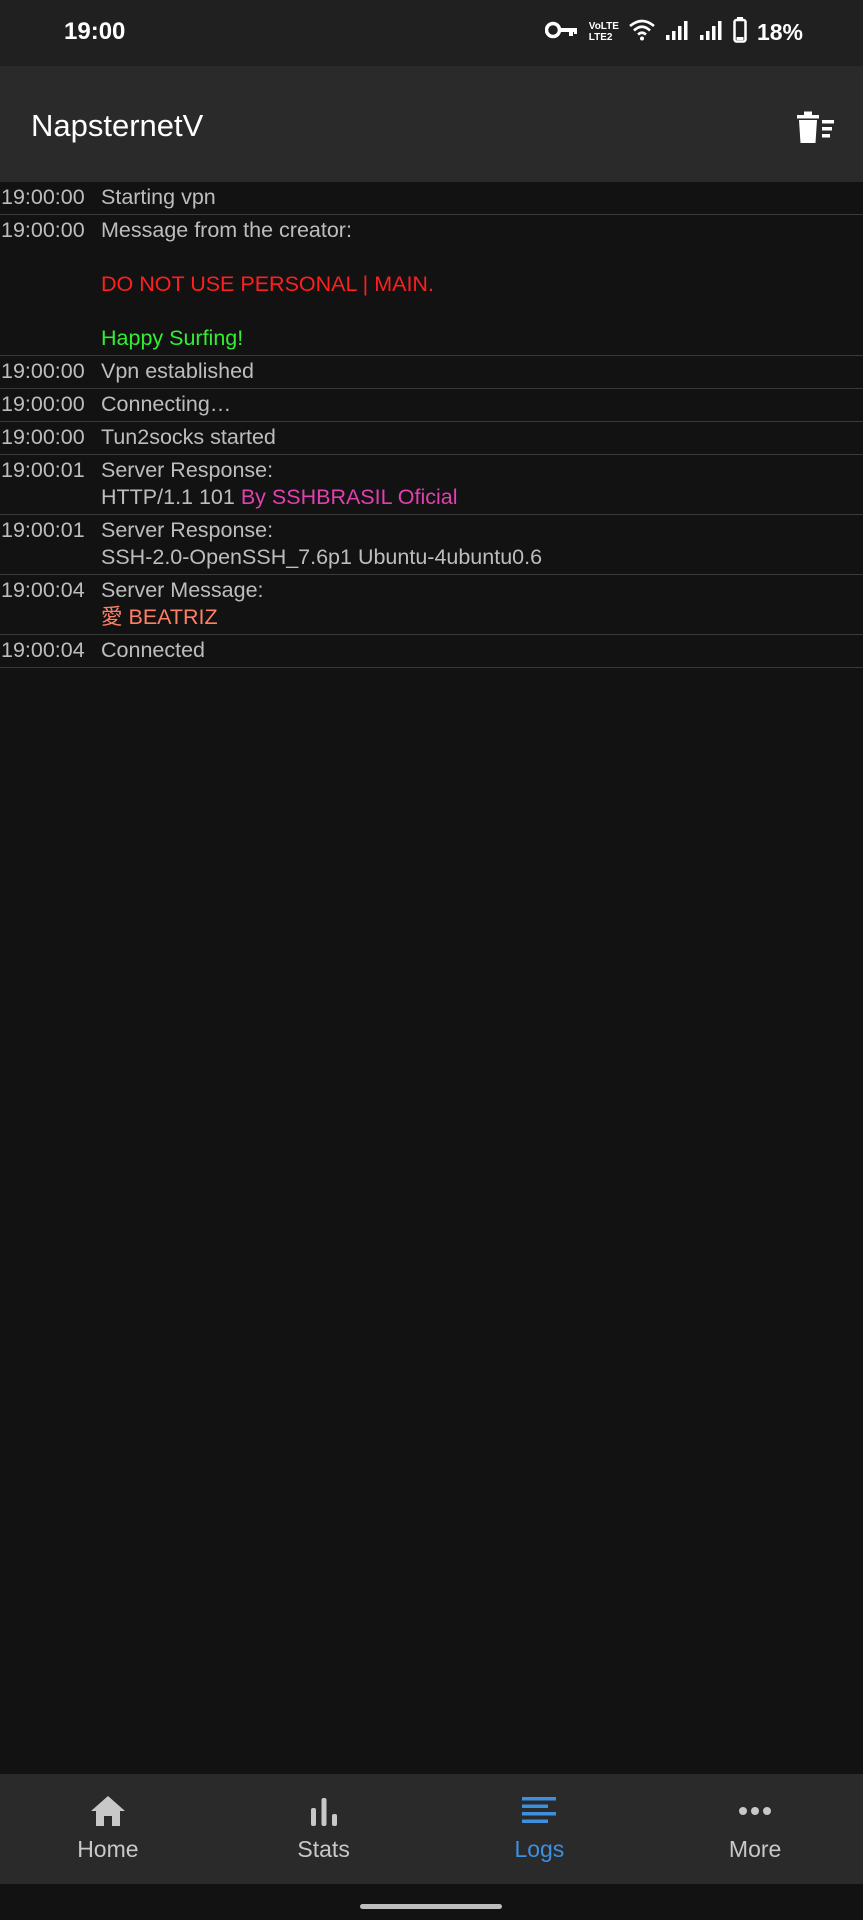 This screenshot has height=1920, width=863. I want to click on nav-logs: Logs, so click(540, 1829).